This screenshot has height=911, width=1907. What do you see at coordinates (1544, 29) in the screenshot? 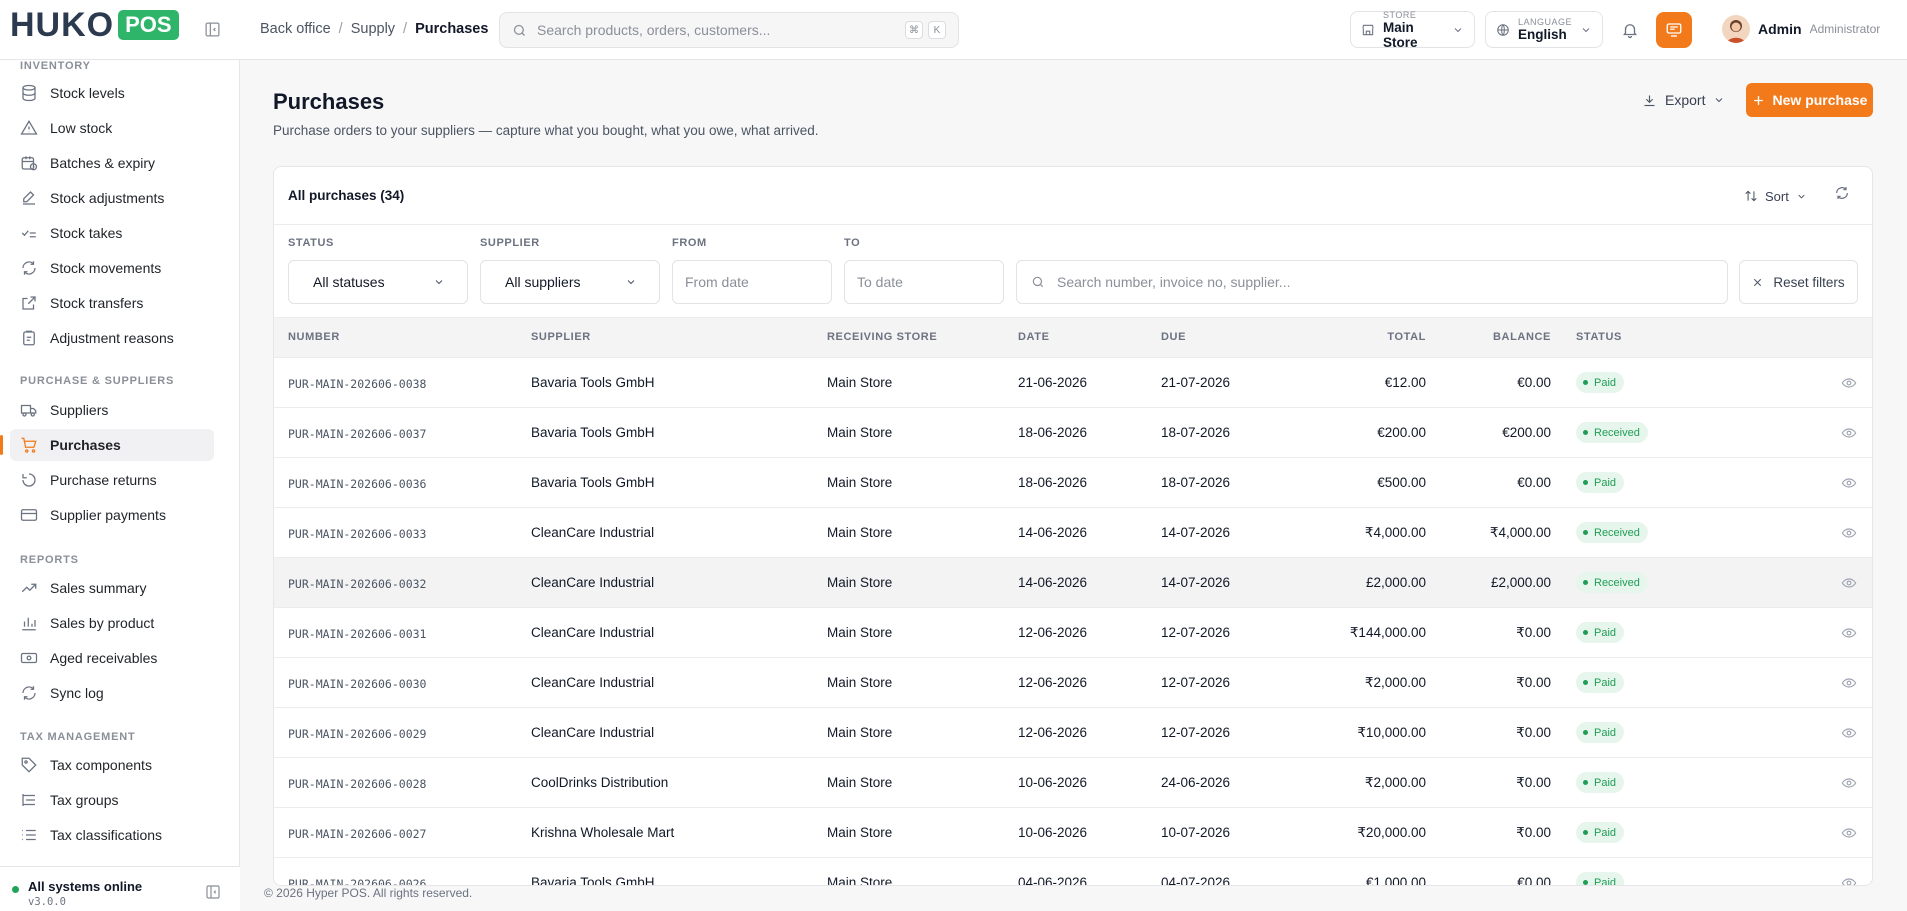
I see `language-selector: LANGUAGE English` at bounding box center [1544, 29].